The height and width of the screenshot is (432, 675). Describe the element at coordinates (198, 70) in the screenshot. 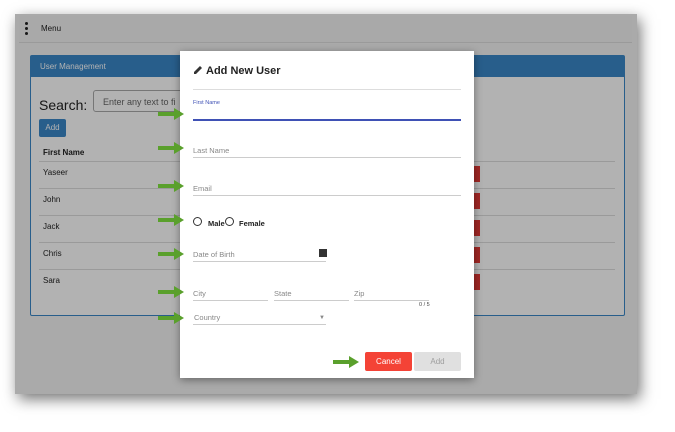

I see `pencil-icon` at that location.